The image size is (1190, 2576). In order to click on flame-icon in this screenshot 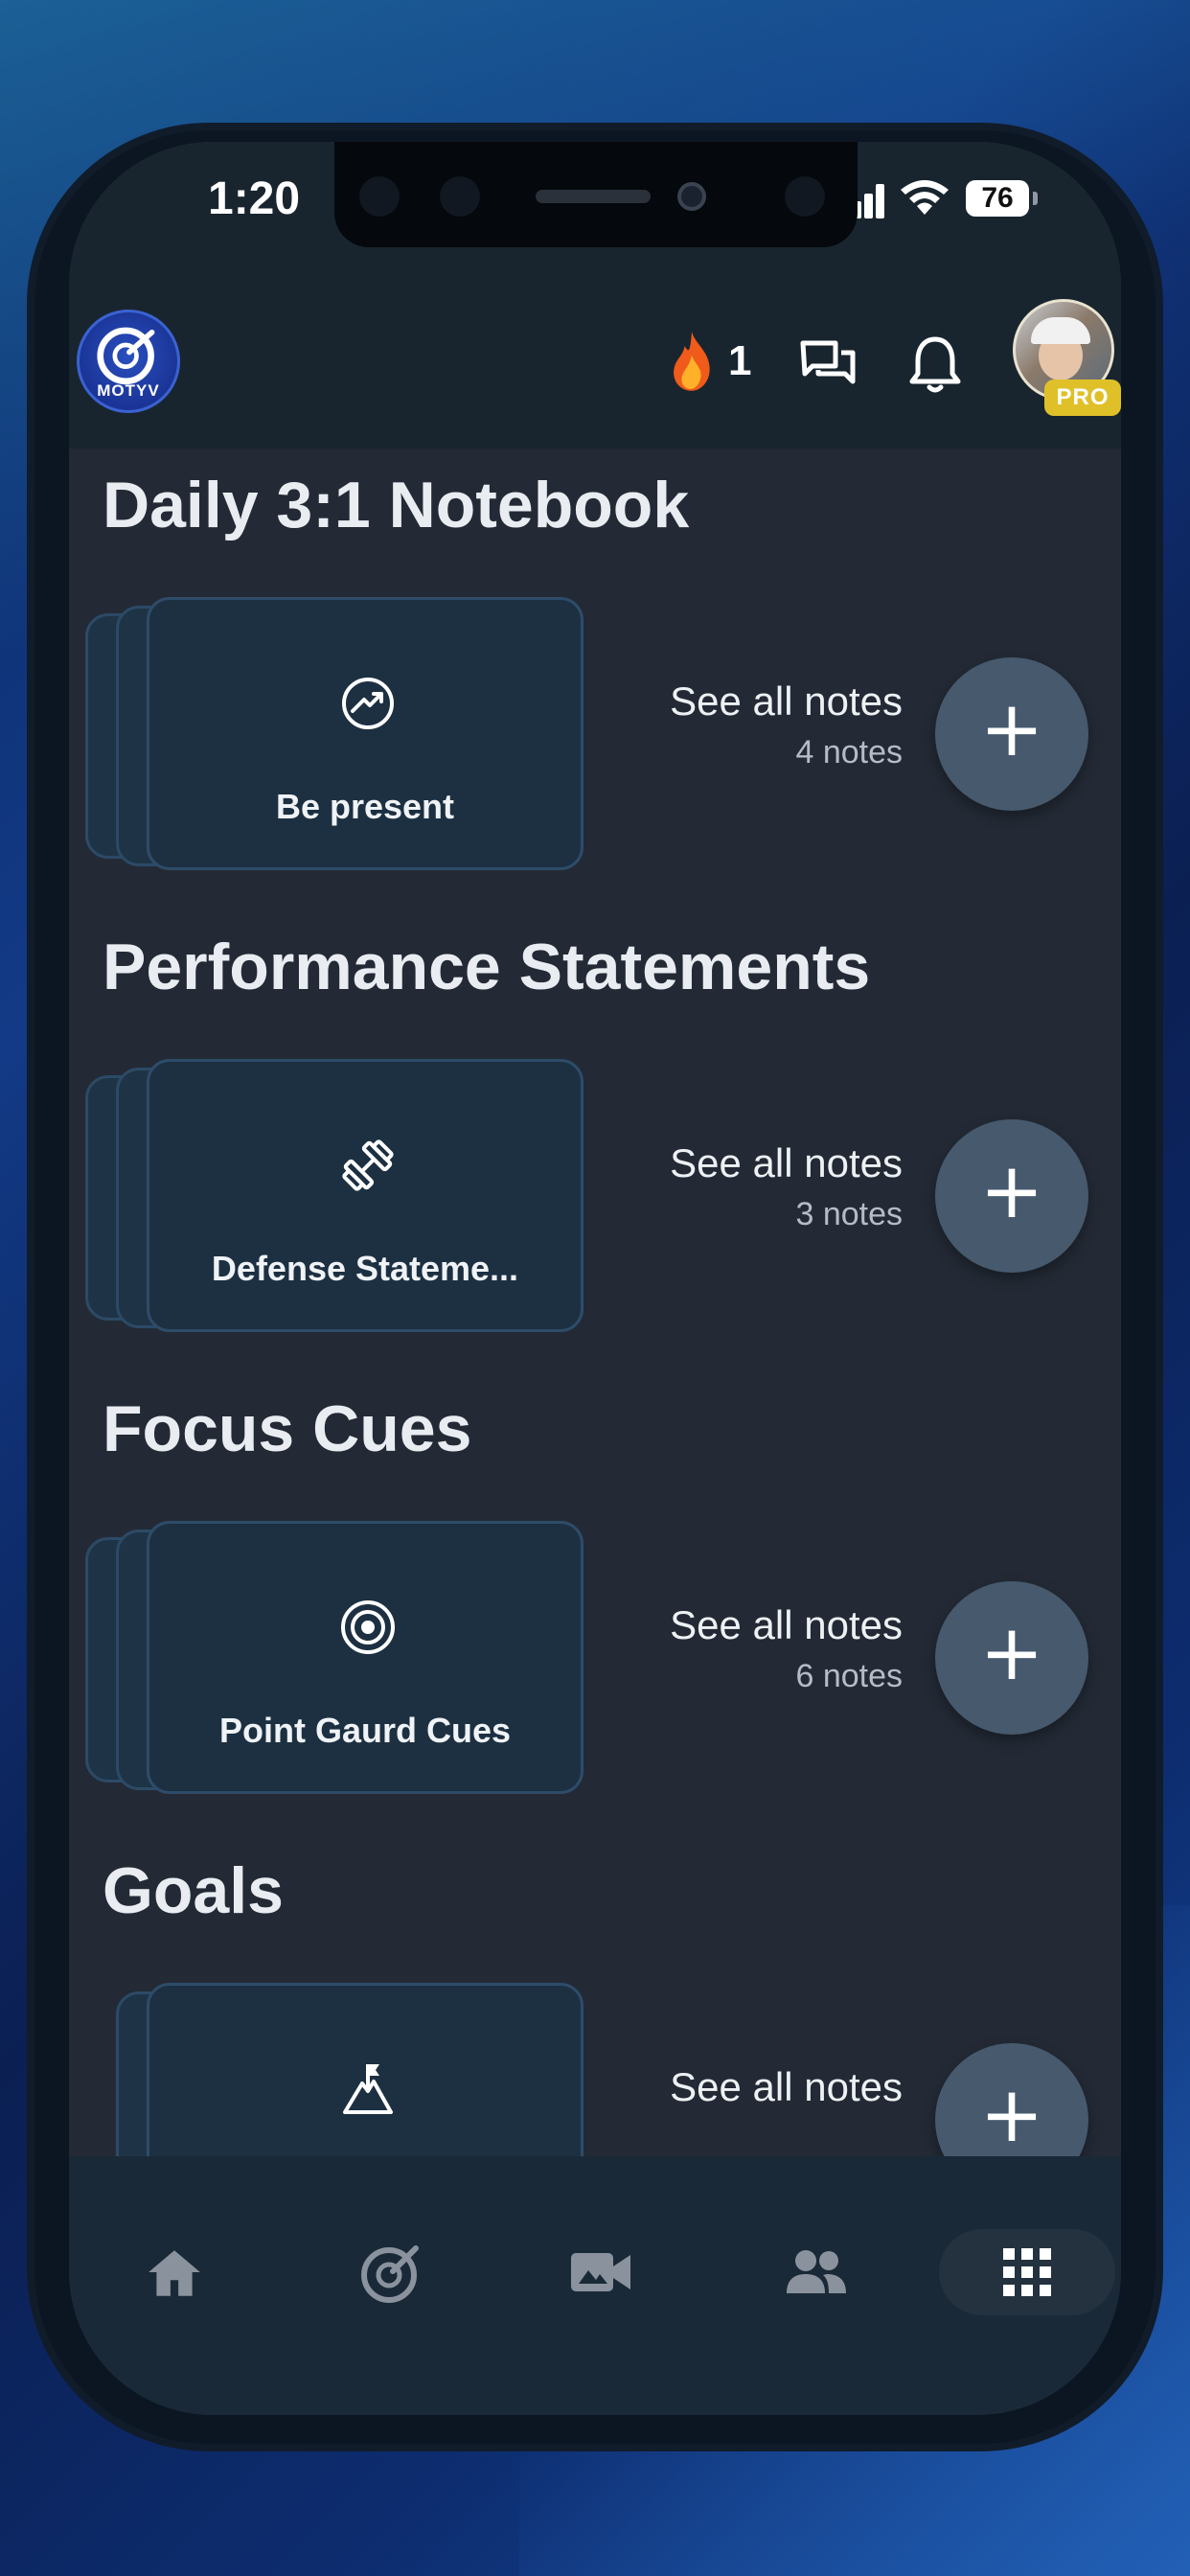, I will do `click(692, 361)`.